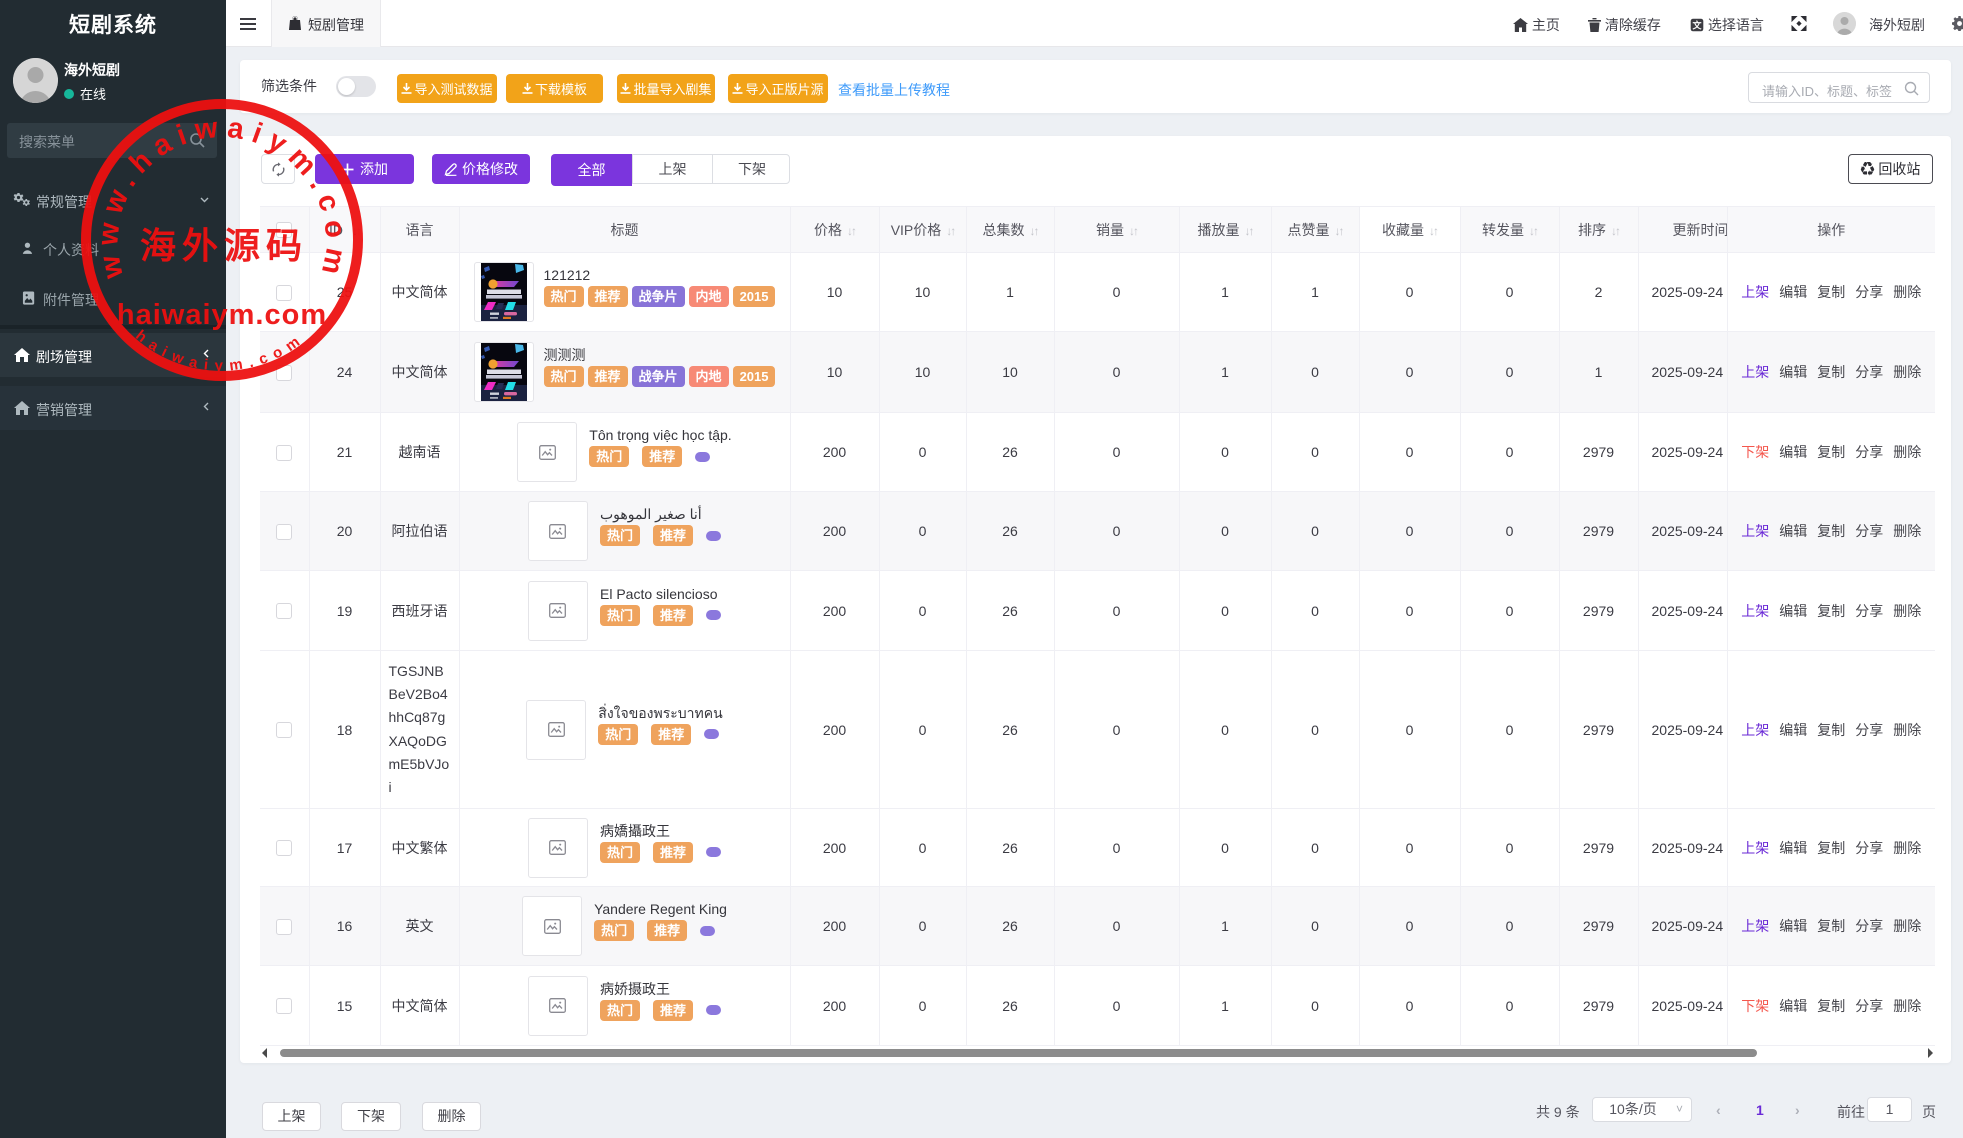 Image resolution: width=1963 pixels, height=1138 pixels. I want to click on svg-text: 文, so click(1696, 25).